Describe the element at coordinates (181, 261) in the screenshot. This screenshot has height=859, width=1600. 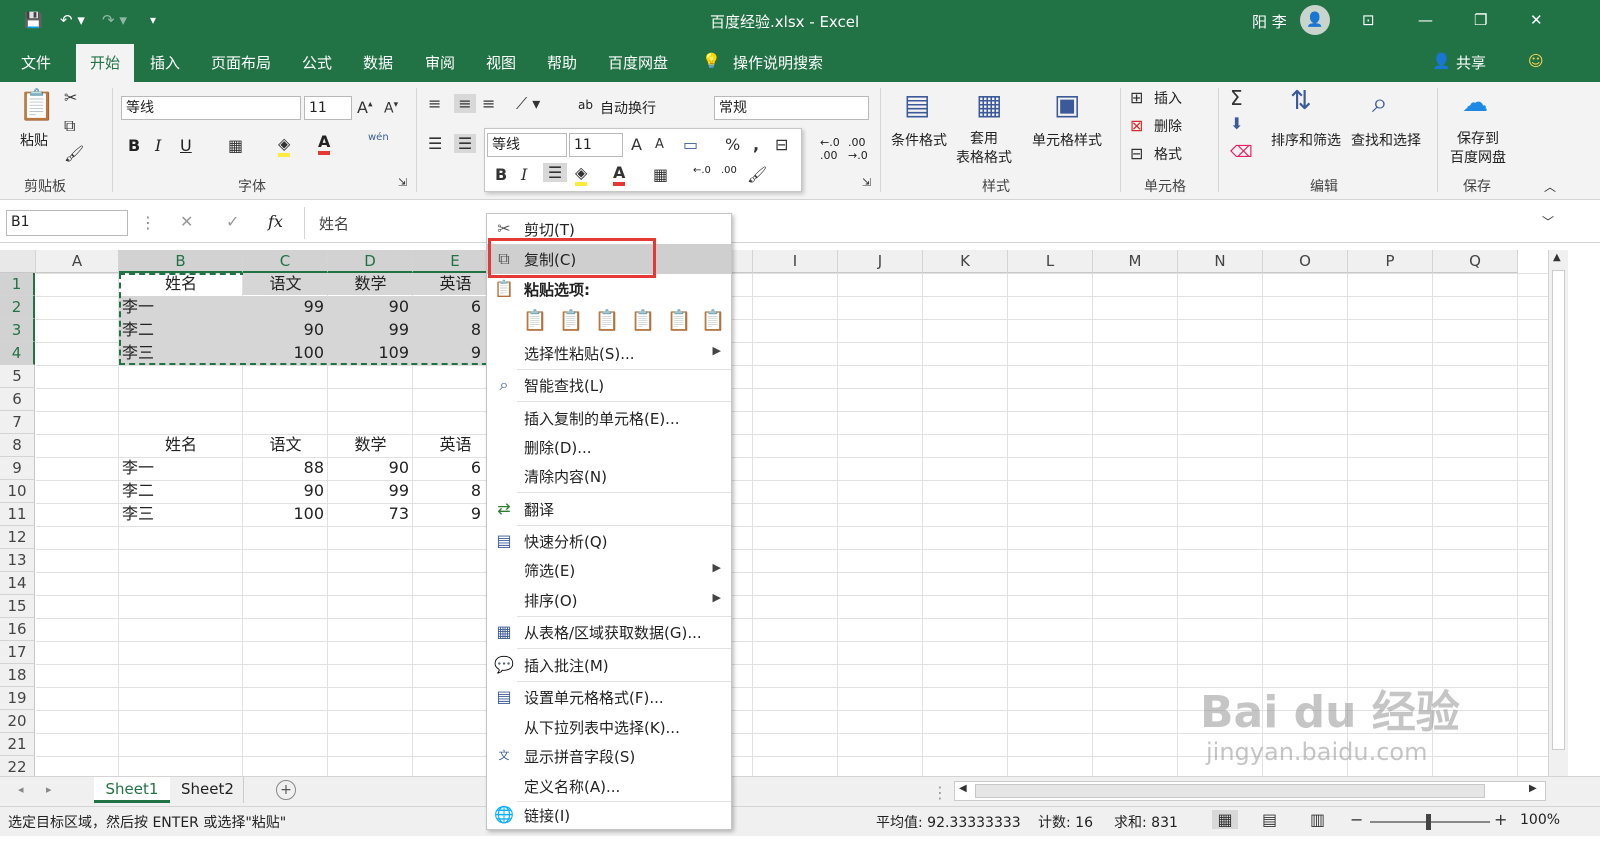
I see `col-header-b: B` at that location.